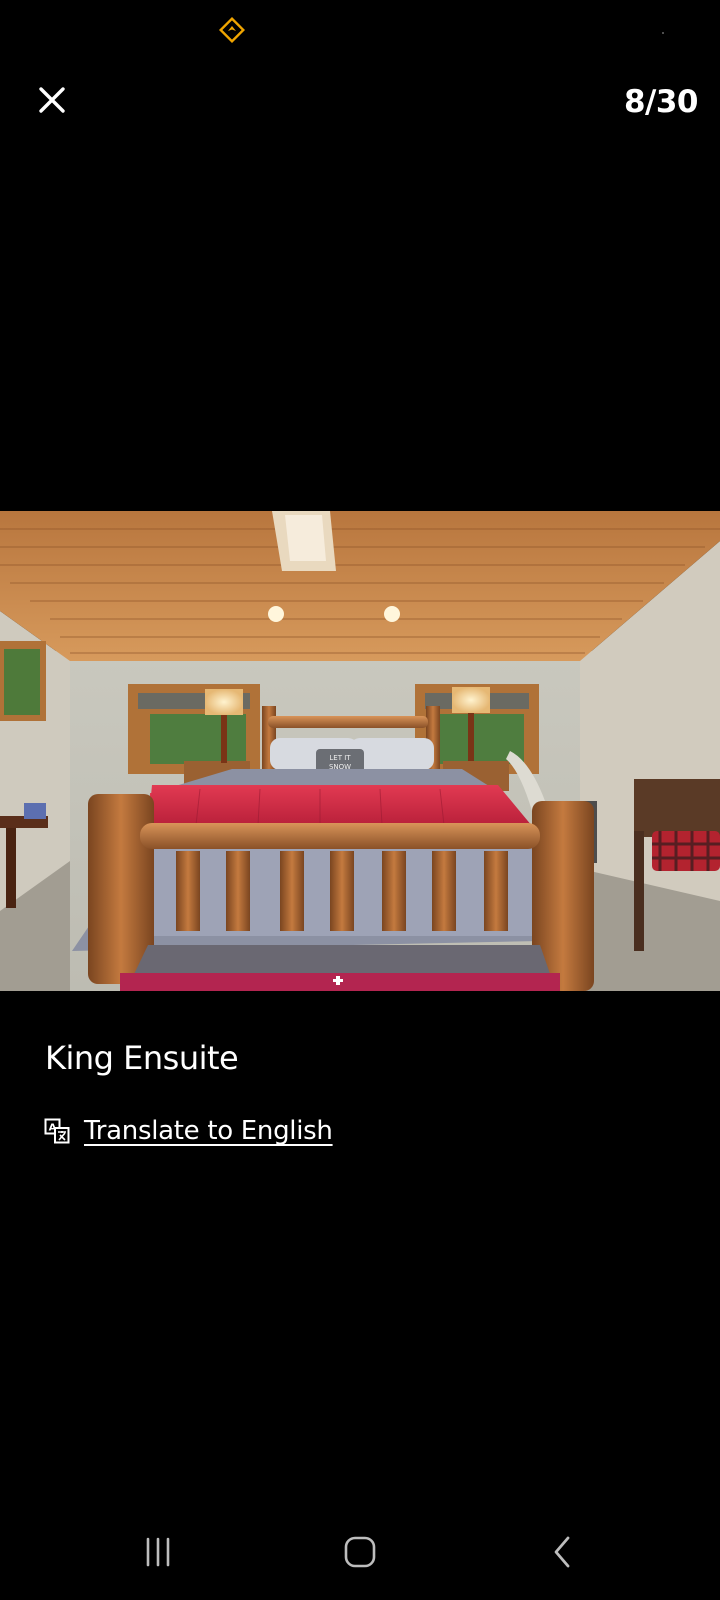 This screenshot has width=720, height=1600. Describe the element at coordinates (208, 1131) in the screenshot. I see `translate-link: Translate to English` at that location.